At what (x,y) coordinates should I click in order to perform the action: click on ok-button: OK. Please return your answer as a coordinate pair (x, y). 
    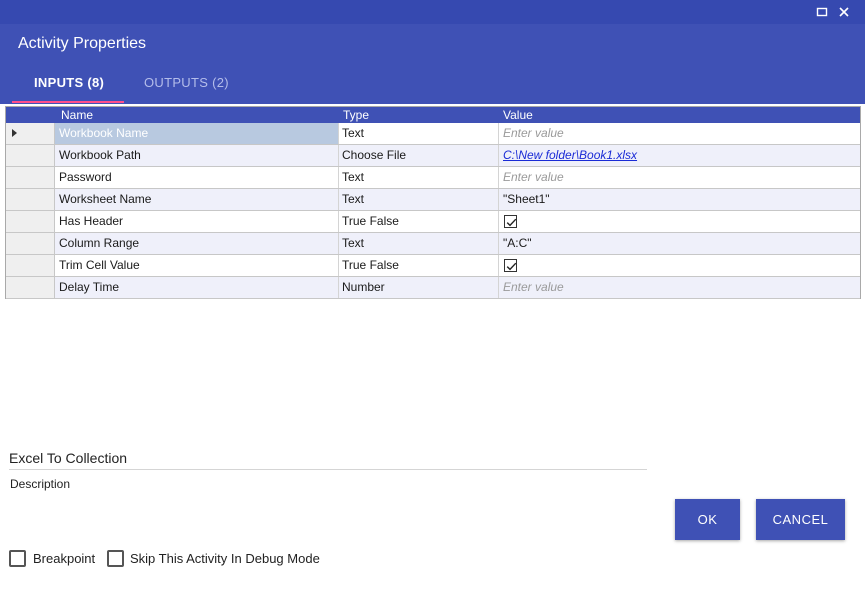
    Looking at the image, I should click on (707, 519).